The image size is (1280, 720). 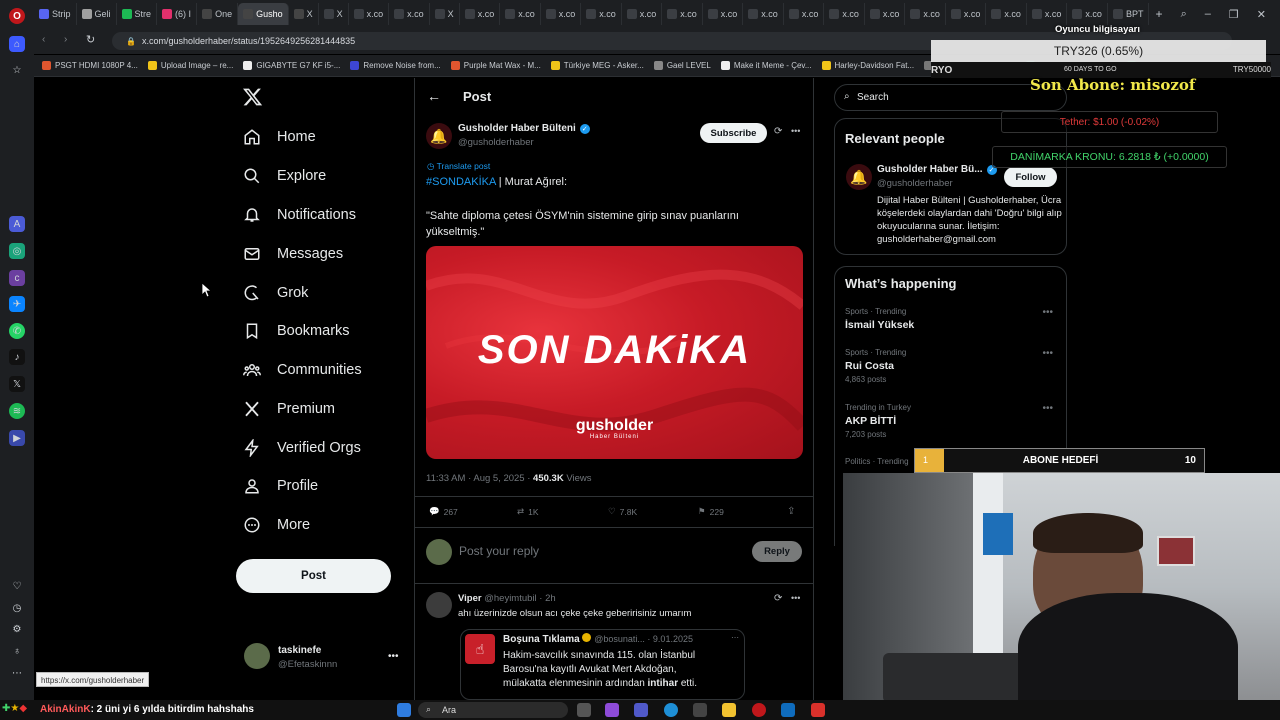 What do you see at coordinates (682, 65) in the screenshot?
I see `bookmark-item: Gael LEVEL` at bounding box center [682, 65].